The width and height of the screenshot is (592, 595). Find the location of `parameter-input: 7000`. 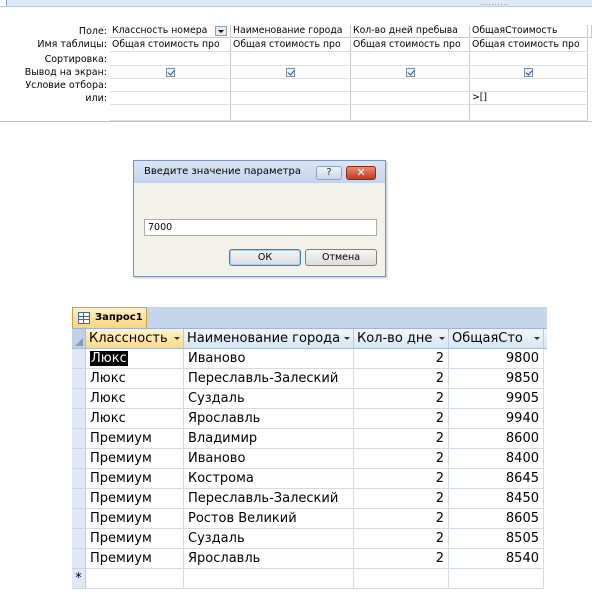

parameter-input: 7000 is located at coordinates (260, 227).